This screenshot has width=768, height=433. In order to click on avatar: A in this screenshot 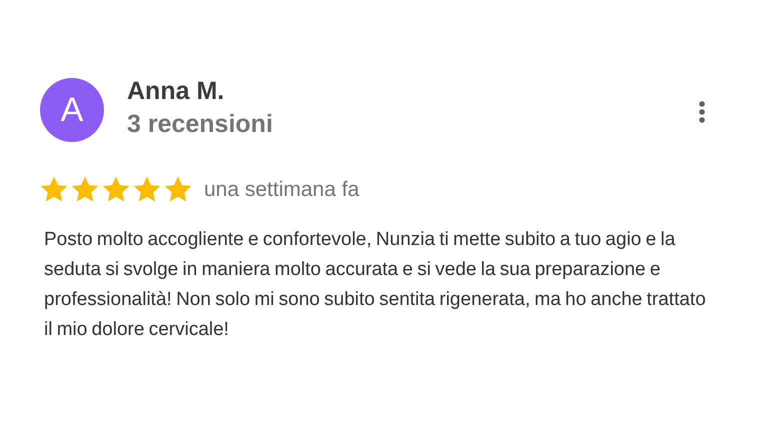, I will do `click(72, 110)`.